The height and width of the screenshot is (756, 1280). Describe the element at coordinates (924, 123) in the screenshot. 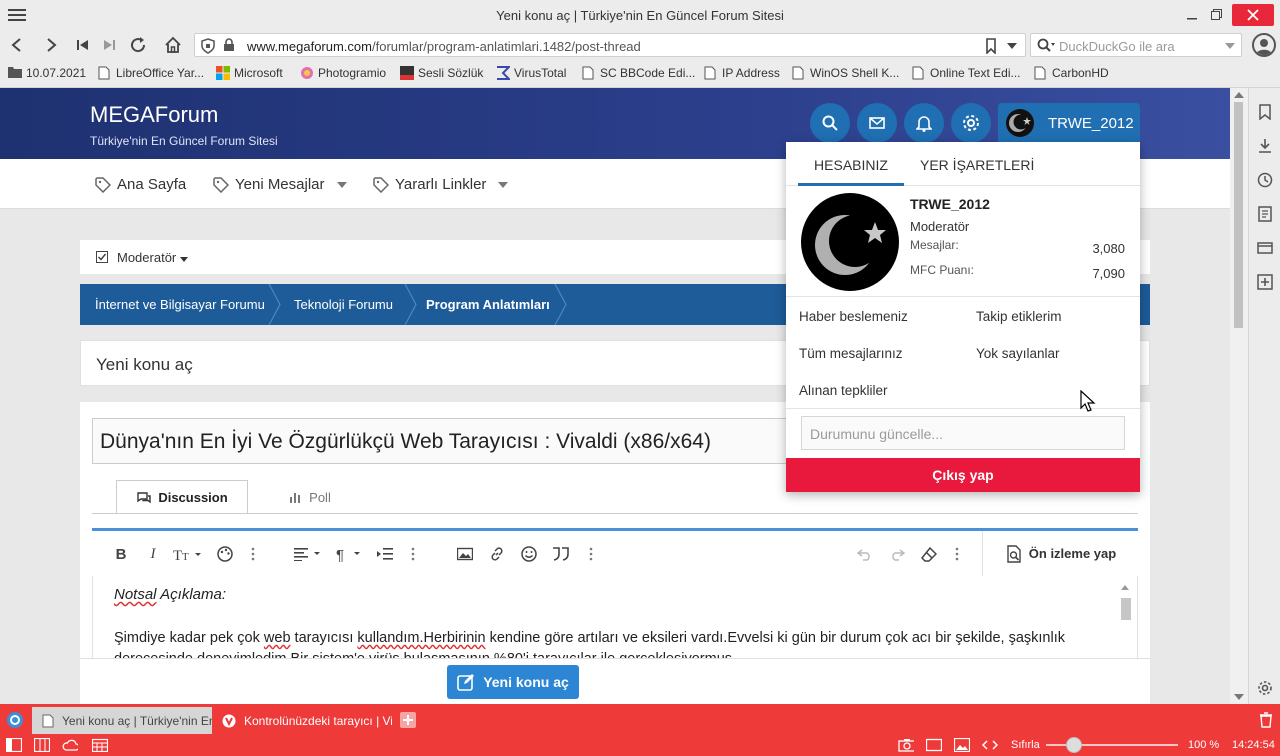

I see `bell-icon` at that location.